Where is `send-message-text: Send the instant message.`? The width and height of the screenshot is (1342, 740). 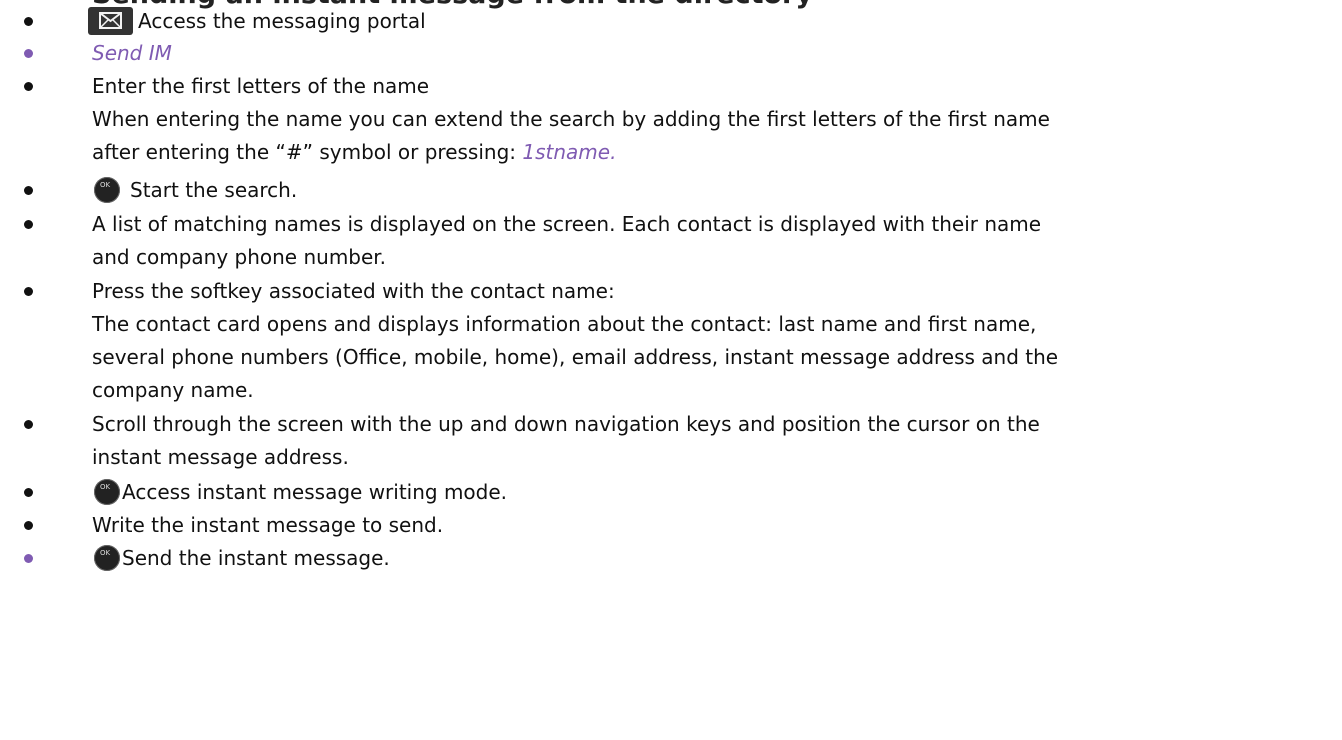
send-message-text: Send the instant message. is located at coordinates (256, 558).